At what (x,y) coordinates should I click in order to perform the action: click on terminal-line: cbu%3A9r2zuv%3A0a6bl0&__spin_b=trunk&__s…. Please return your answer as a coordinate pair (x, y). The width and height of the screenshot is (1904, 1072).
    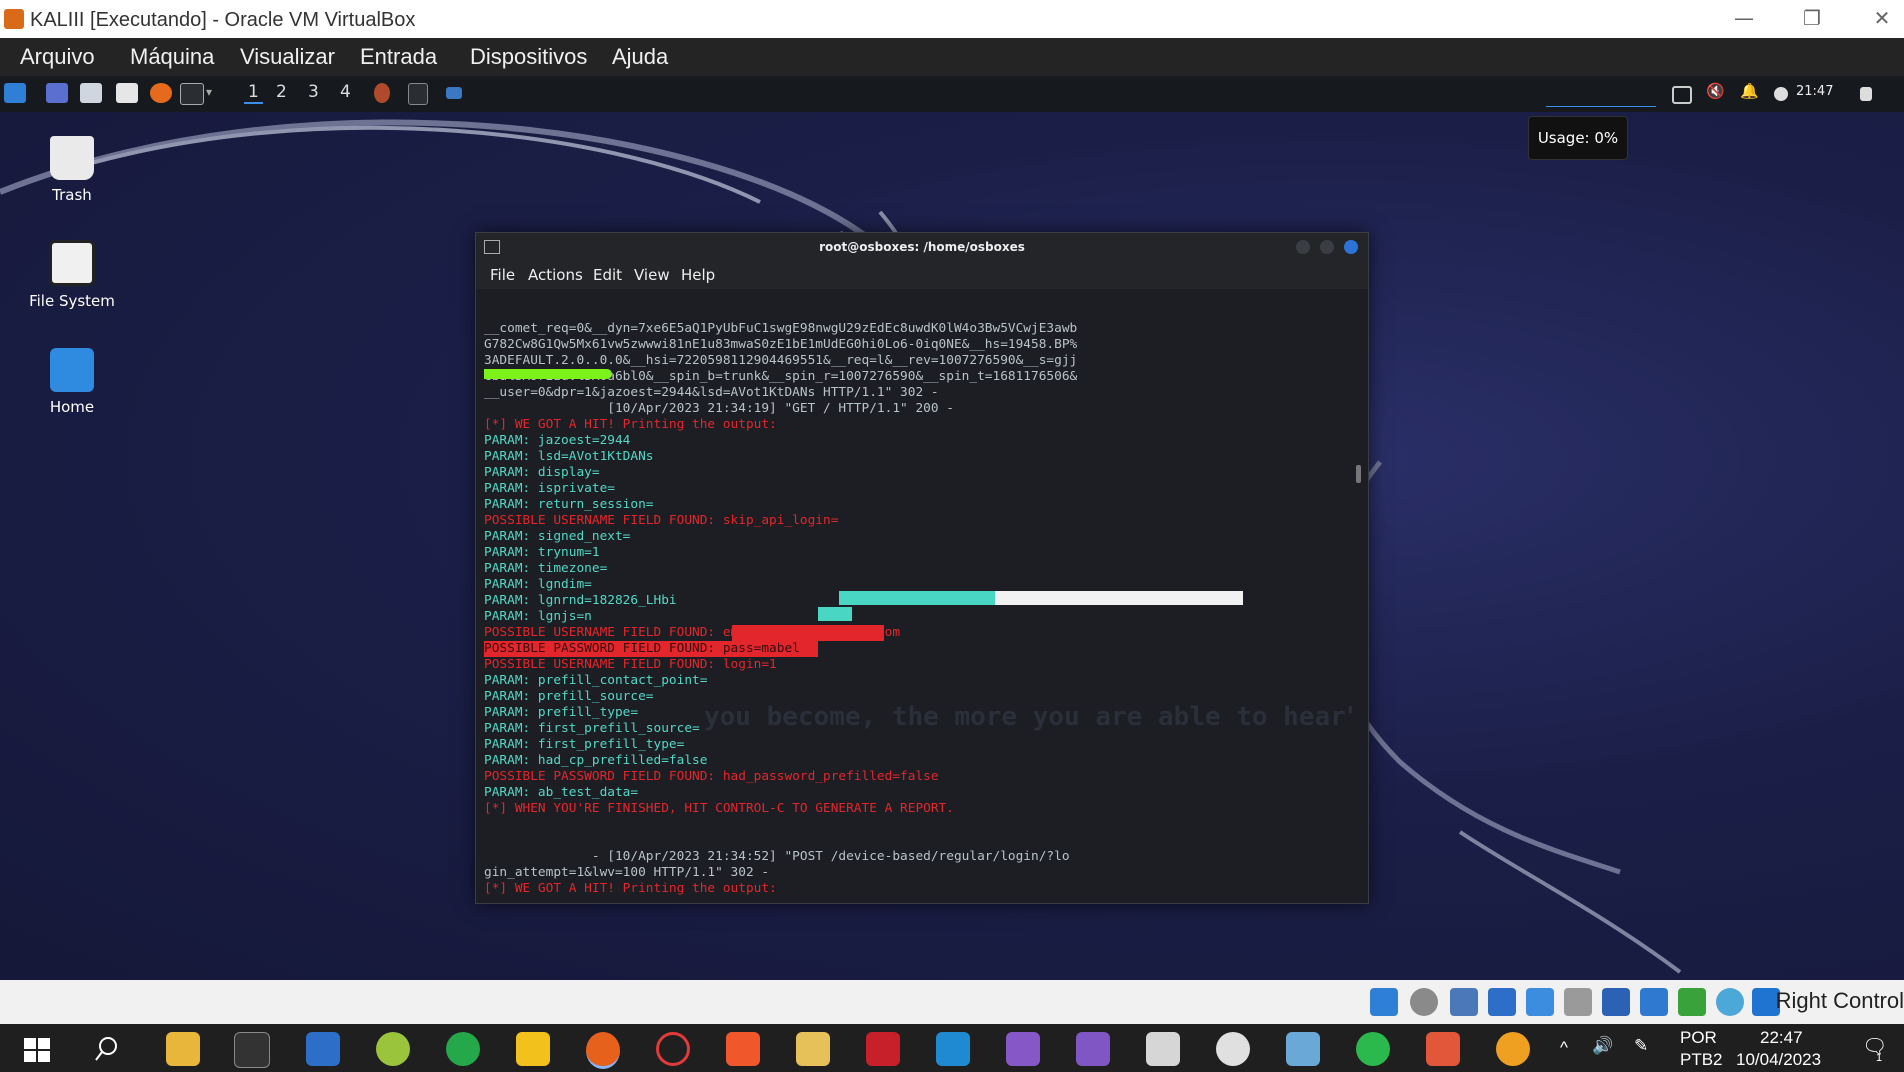
    Looking at the image, I should click on (781, 376).